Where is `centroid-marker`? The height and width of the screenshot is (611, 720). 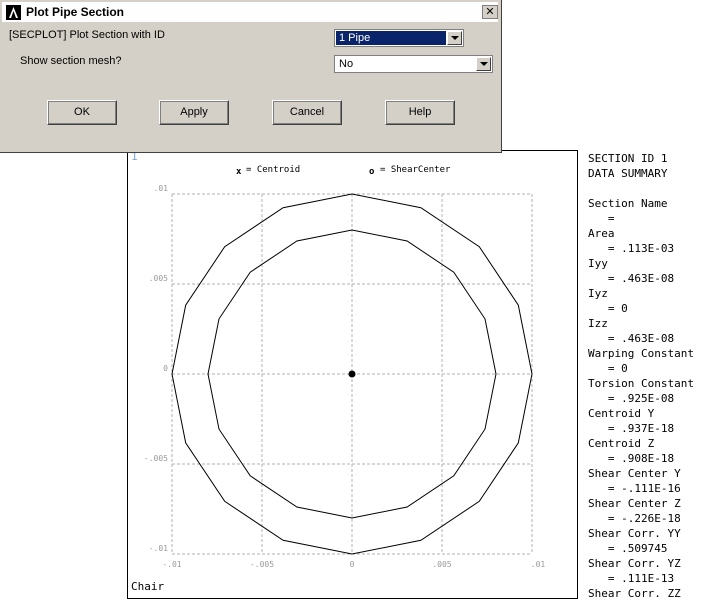
centroid-marker is located at coordinates (352, 374).